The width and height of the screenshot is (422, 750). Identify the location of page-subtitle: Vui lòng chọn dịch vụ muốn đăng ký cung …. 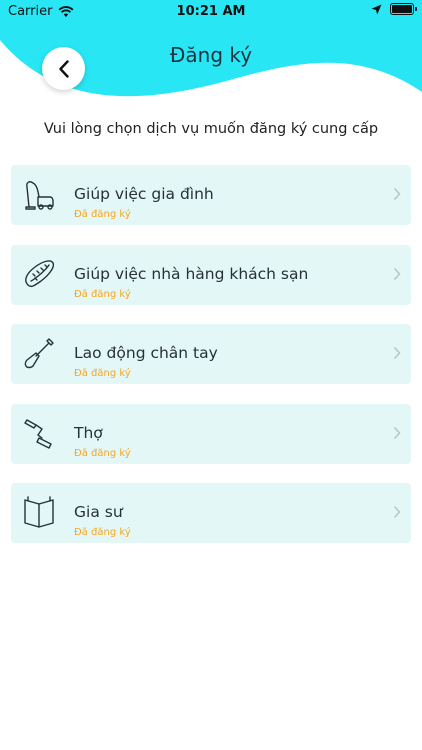
(211, 129).